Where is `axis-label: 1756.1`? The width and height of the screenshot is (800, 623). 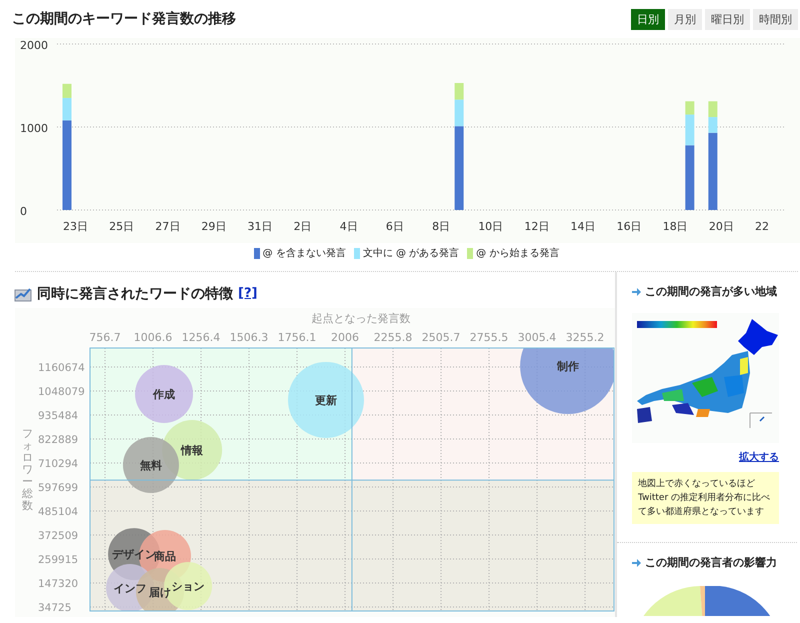 axis-label: 1756.1 is located at coordinates (297, 337).